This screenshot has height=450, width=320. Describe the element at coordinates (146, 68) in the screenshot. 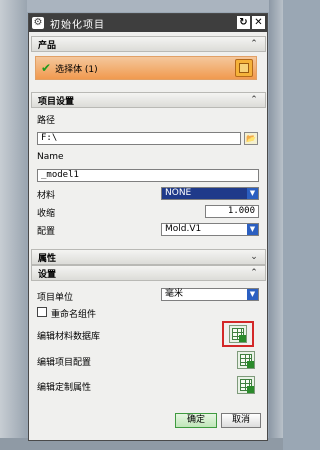

I see `select-body-row: ✔ 选择体 (1)` at that location.